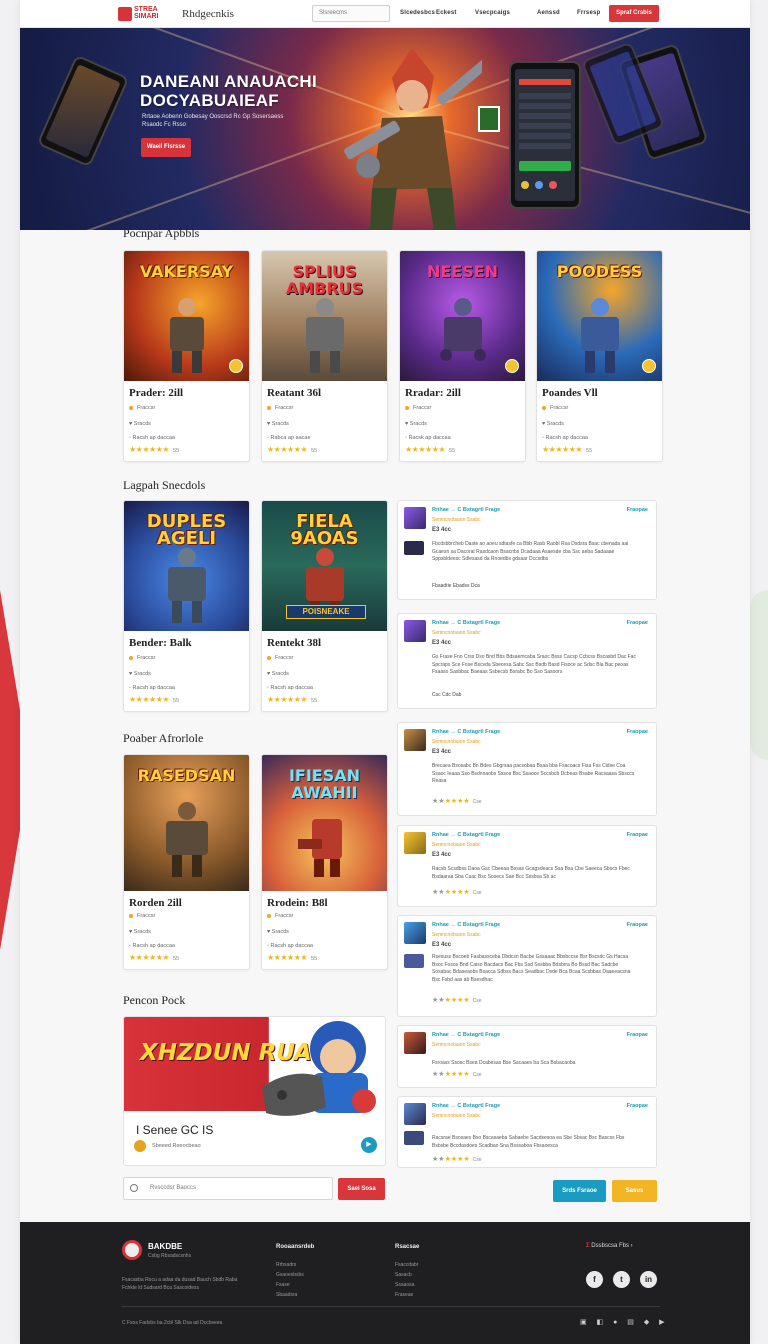  Describe the element at coordinates (156, 393) in the screenshot. I see `game-card-title: Prader: 2ill` at that location.